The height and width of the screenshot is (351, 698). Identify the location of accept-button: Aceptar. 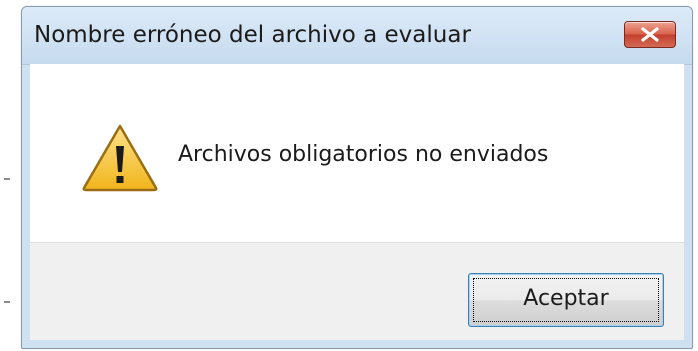
(566, 300).